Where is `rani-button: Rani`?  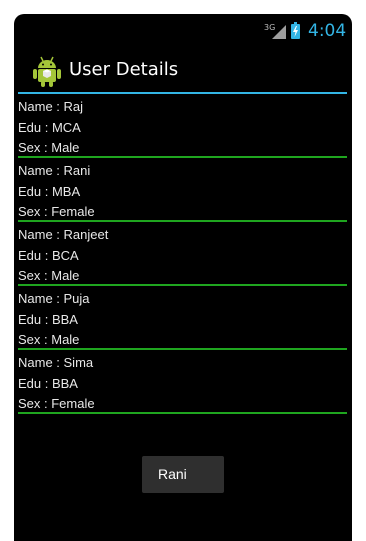 rani-button: Rani is located at coordinates (183, 474).